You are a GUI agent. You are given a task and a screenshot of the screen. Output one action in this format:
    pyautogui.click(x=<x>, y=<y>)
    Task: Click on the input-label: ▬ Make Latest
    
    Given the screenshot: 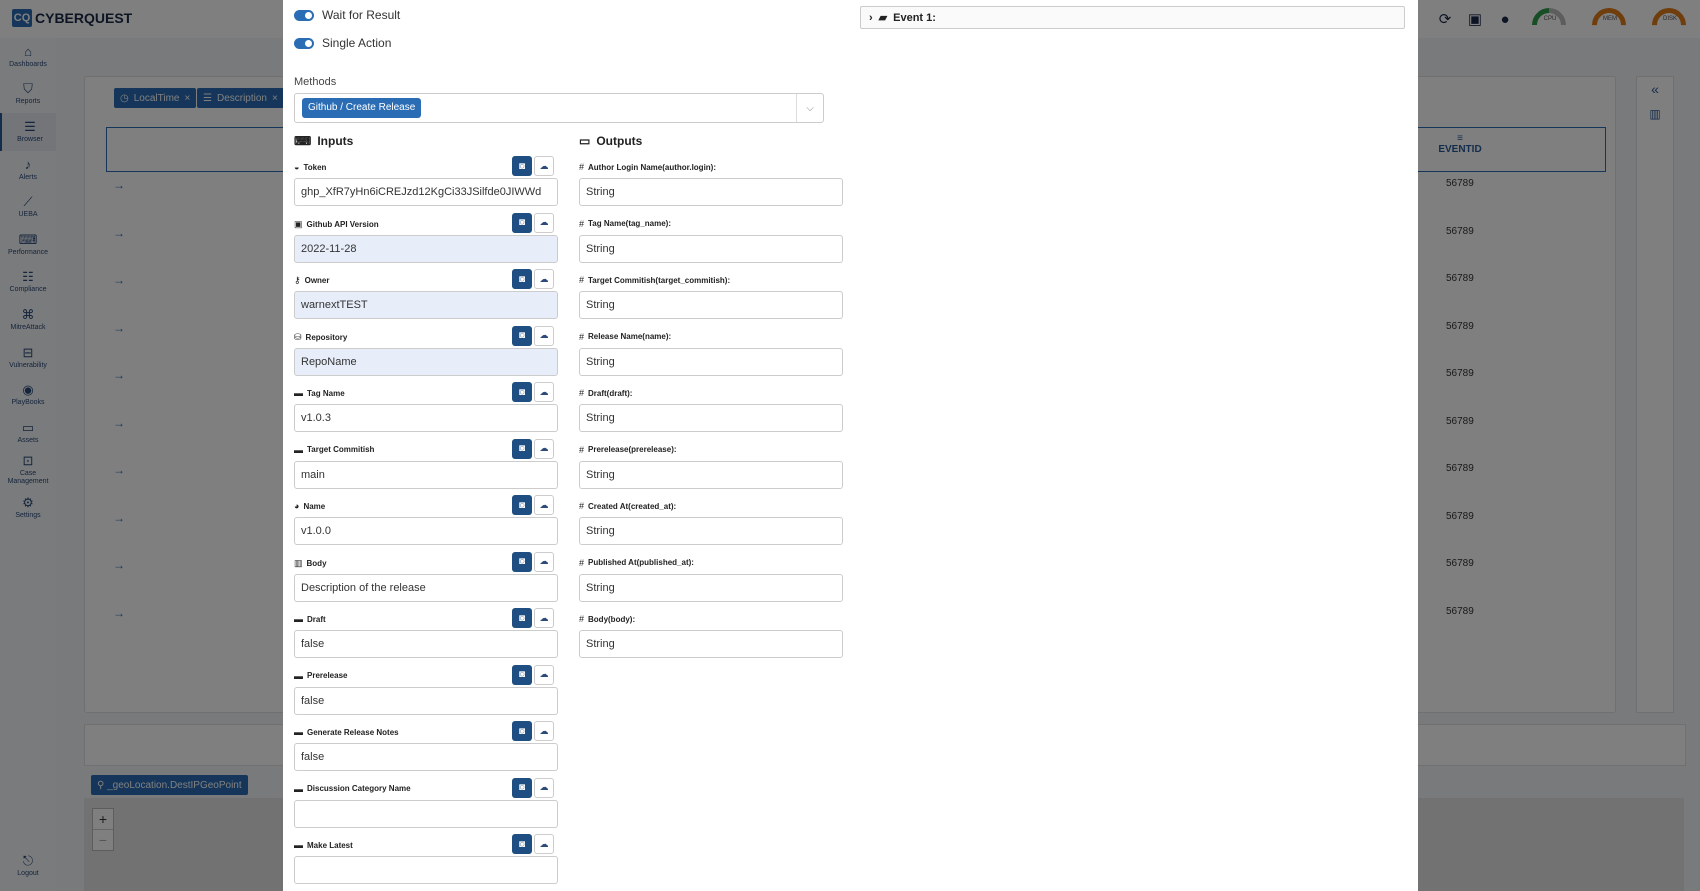 What is the action you would take?
    pyautogui.click(x=323, y=845)
    